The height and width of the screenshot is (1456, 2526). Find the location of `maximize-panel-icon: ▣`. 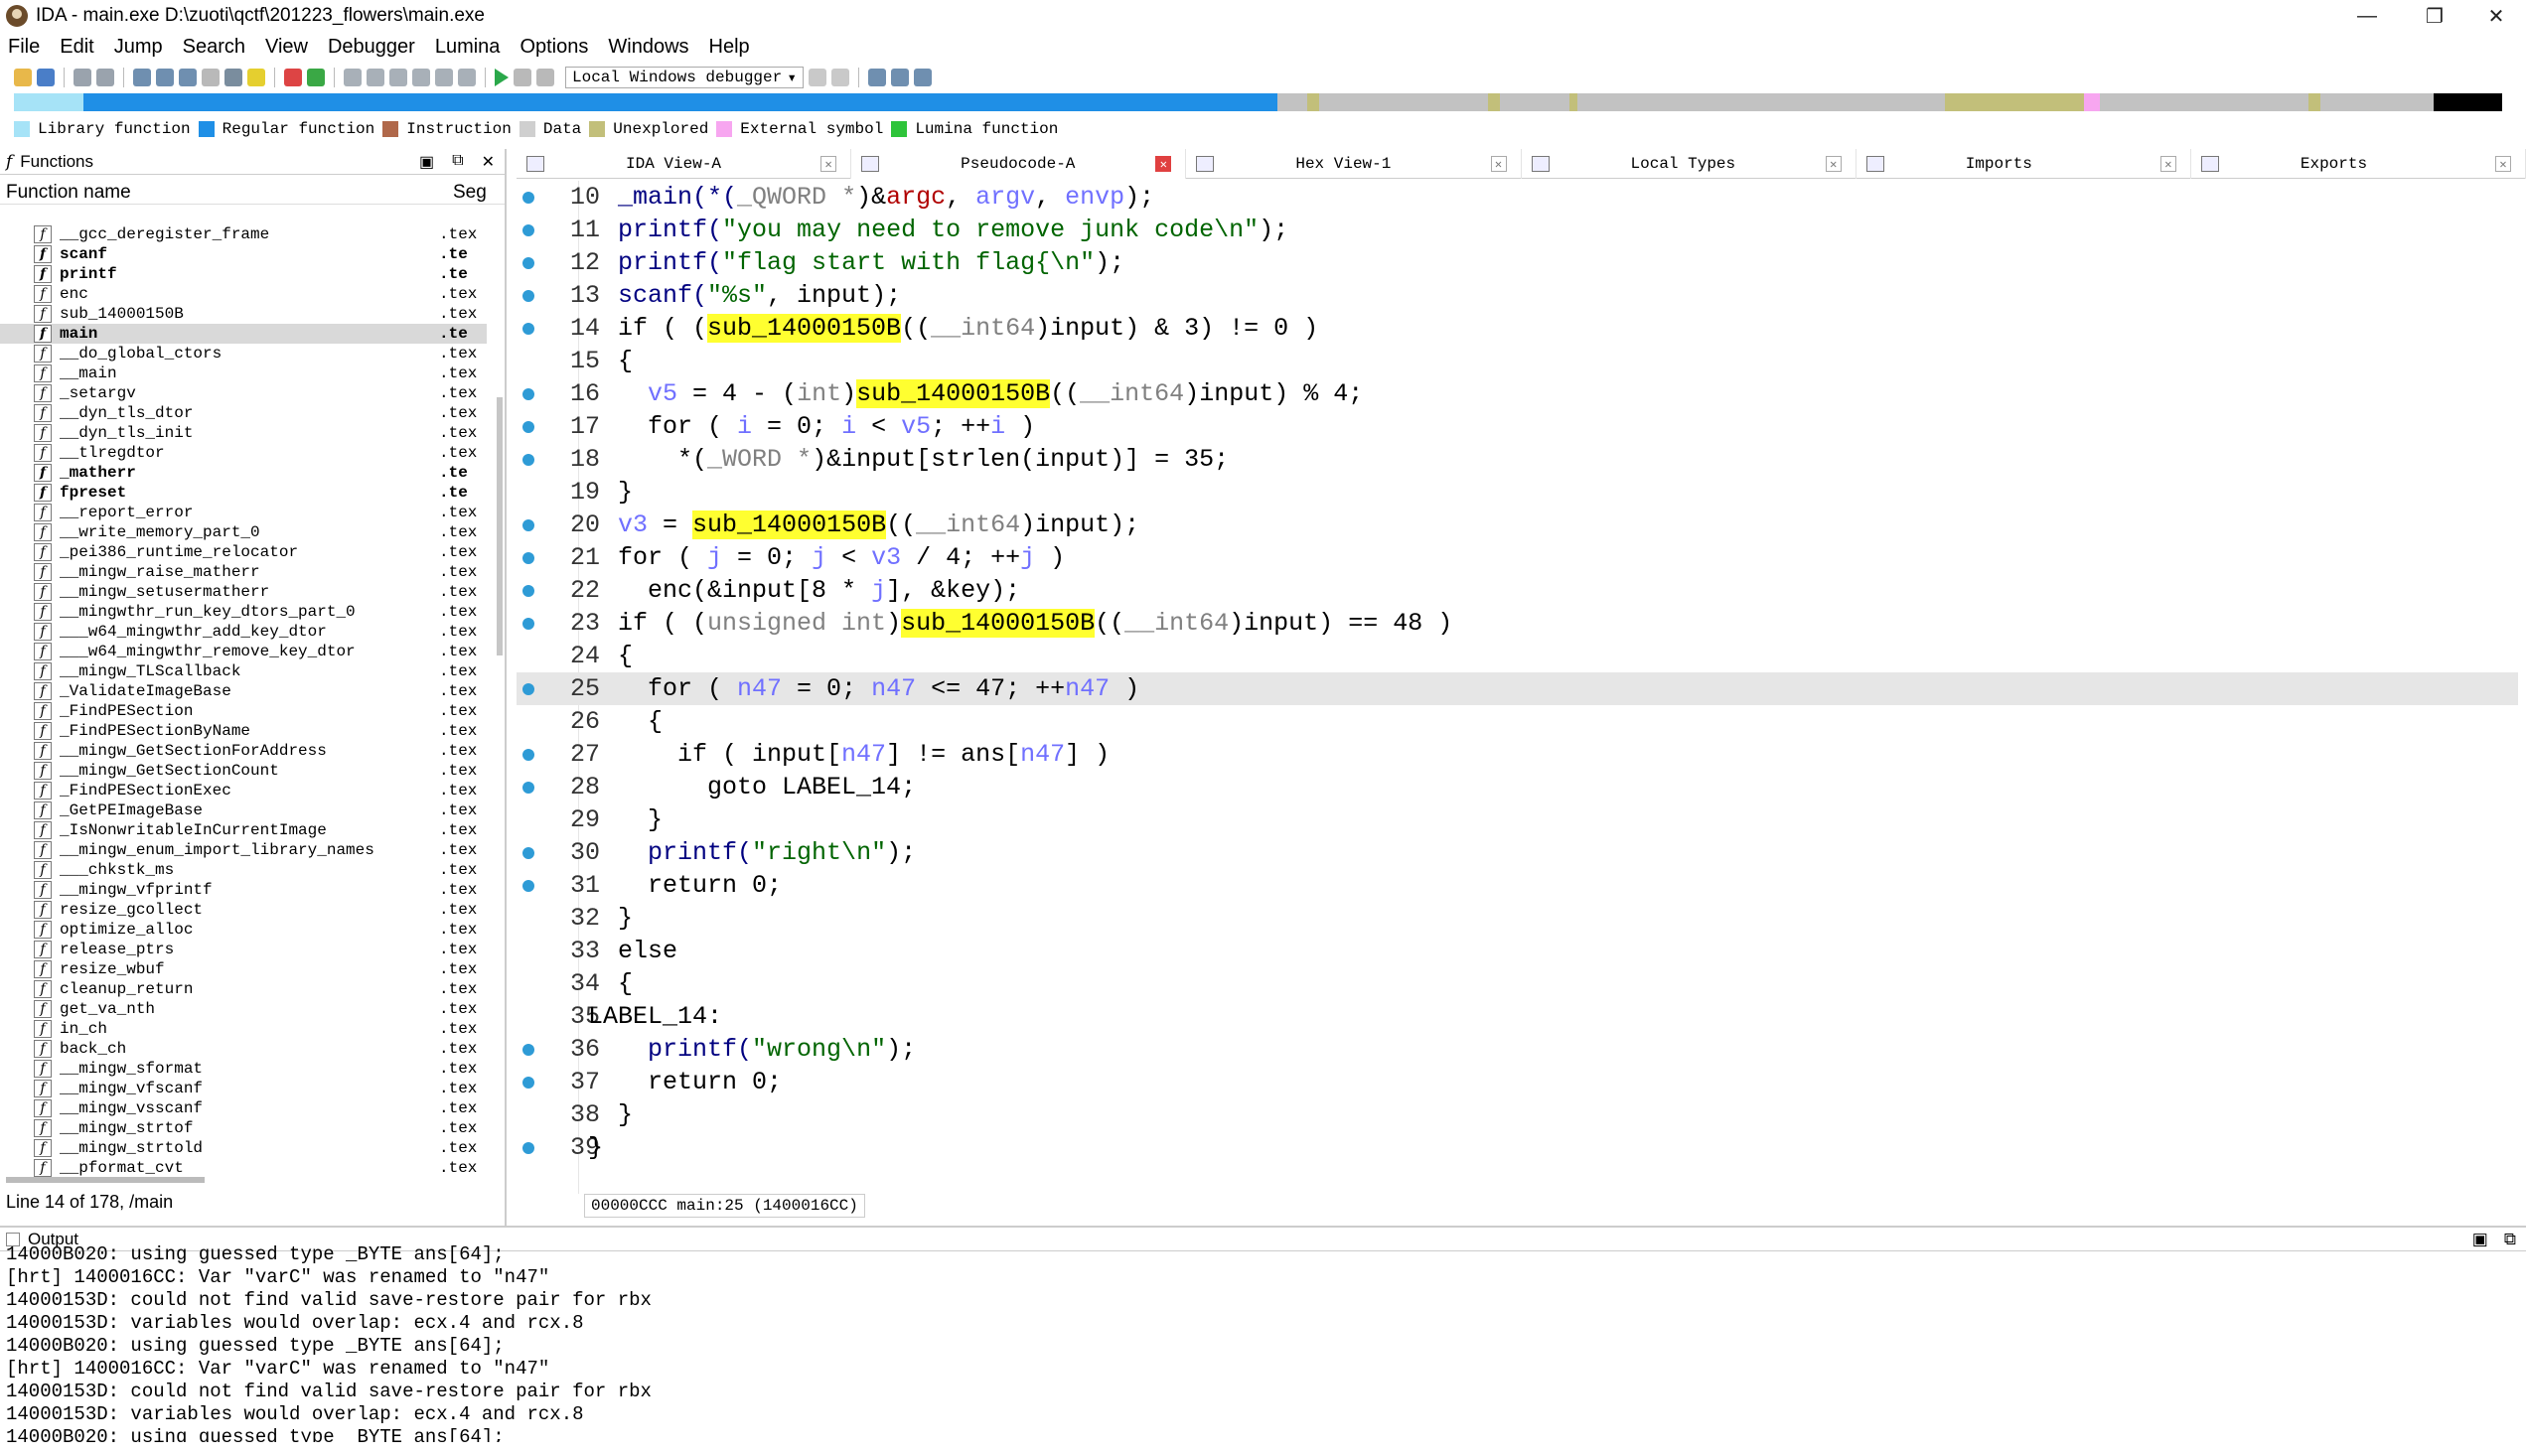

maximize-panel-icon: ▣ is located at coordinates (426, 162).